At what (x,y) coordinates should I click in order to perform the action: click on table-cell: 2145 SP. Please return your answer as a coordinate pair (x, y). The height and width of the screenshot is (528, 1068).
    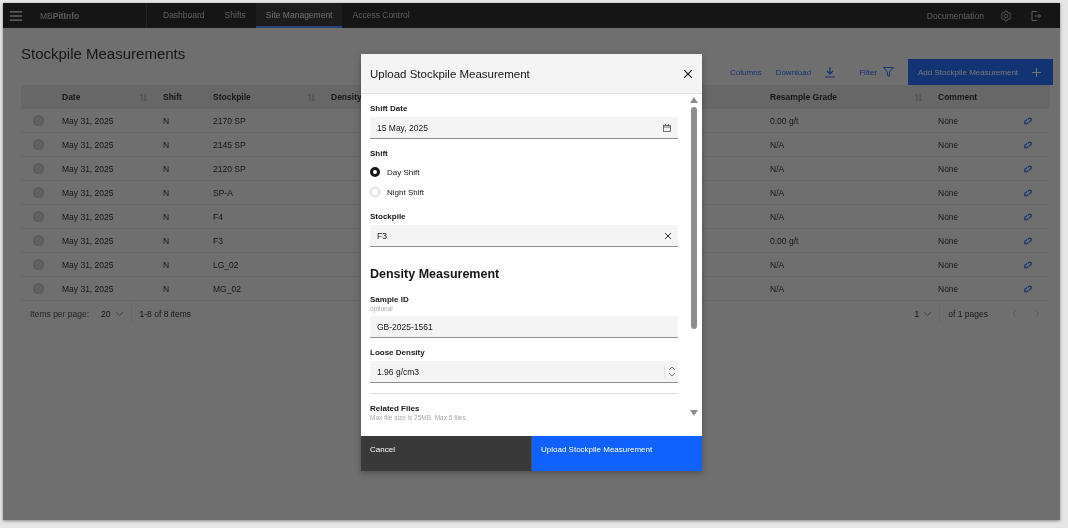
    Looking at the image, I should click on (229, 144).